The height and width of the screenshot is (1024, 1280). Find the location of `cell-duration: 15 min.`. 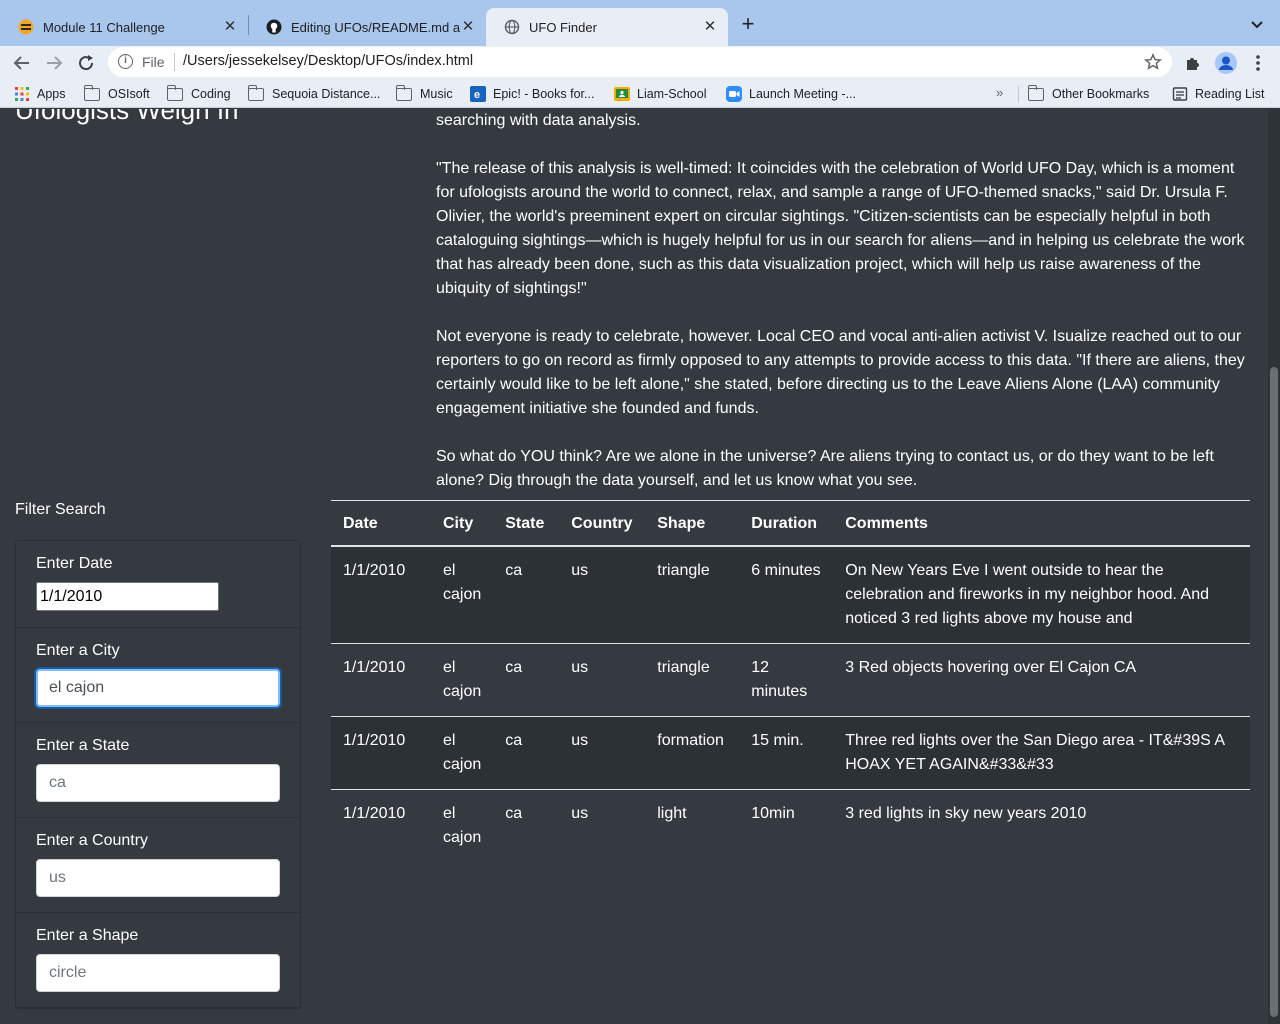

cell-duration: 15 min. is located at coordinates (786, 753).